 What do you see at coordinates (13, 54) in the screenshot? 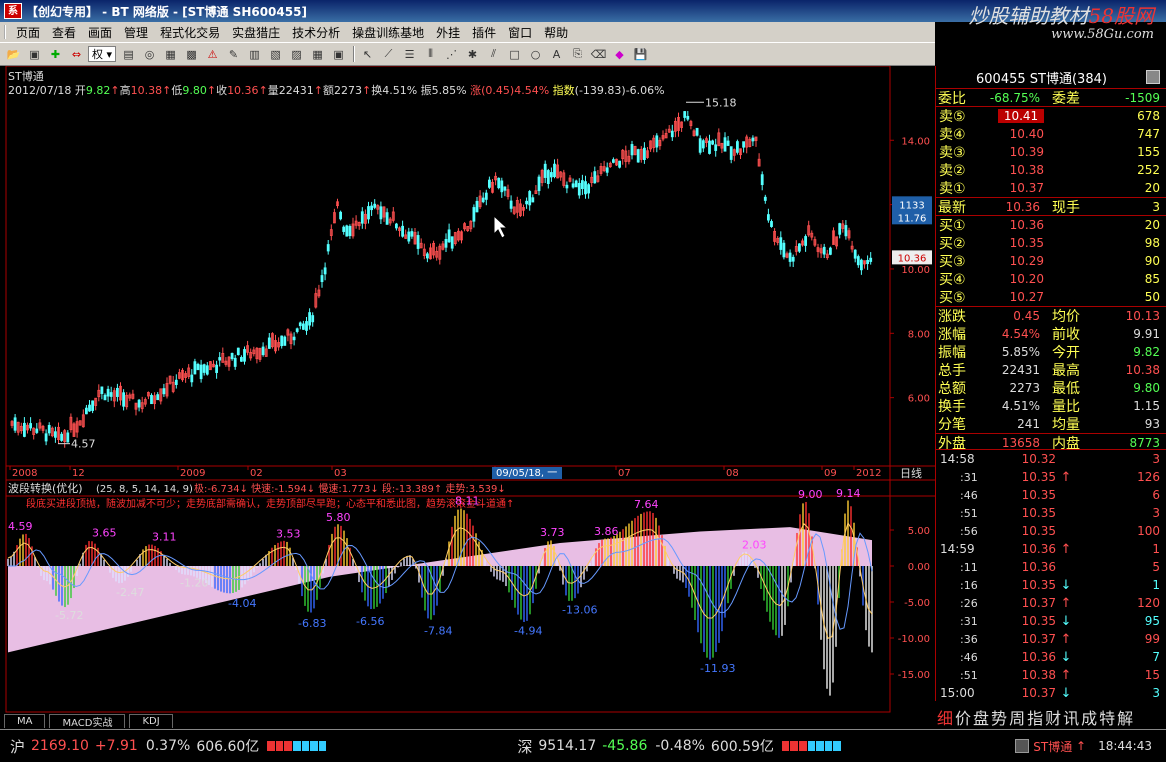
I see `open-folder-icon: 📂` at bounding box center [13, 54].